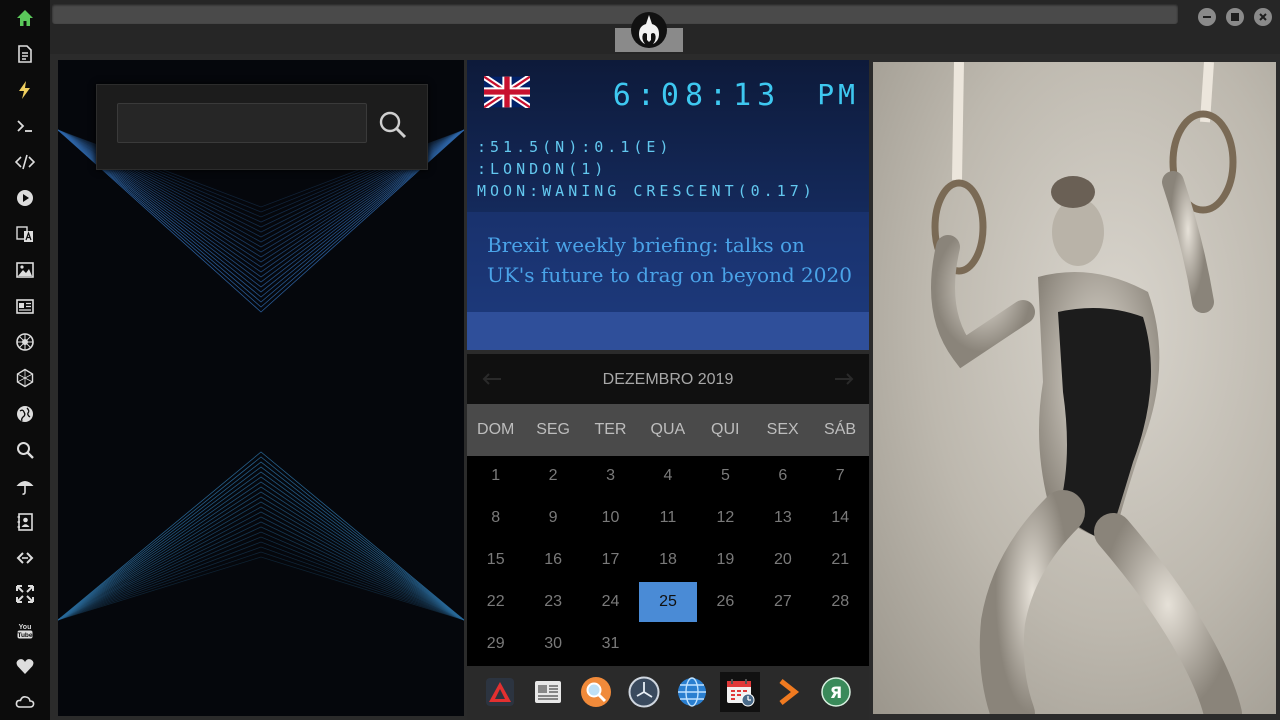 Image resolution: width=1280 pixels, height=720 pixels. Describe the element at coordinates (692, 692) in the screenshot. I see `dock-item-globe` at that location.